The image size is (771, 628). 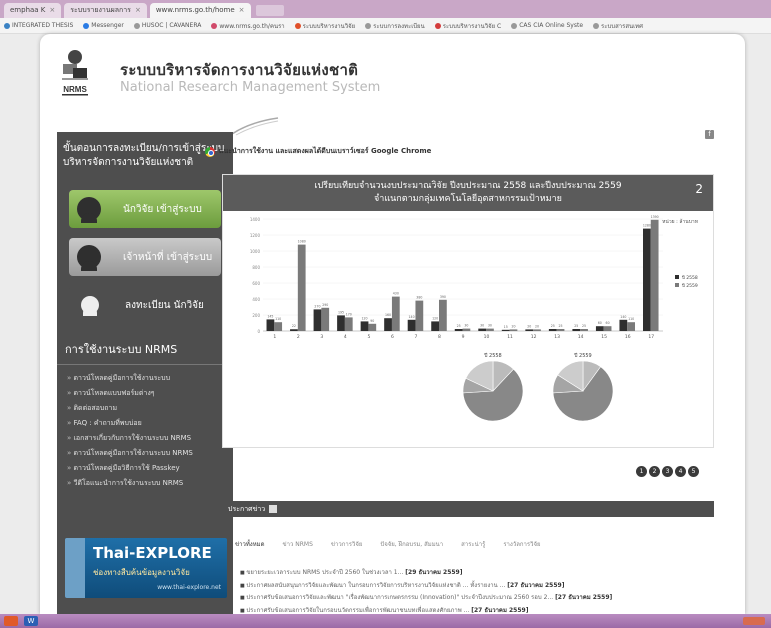 What do you see at coordinates (667, 471) in the screenshot?
I see `pager-dot: 3` at bounding box center [667, 471].